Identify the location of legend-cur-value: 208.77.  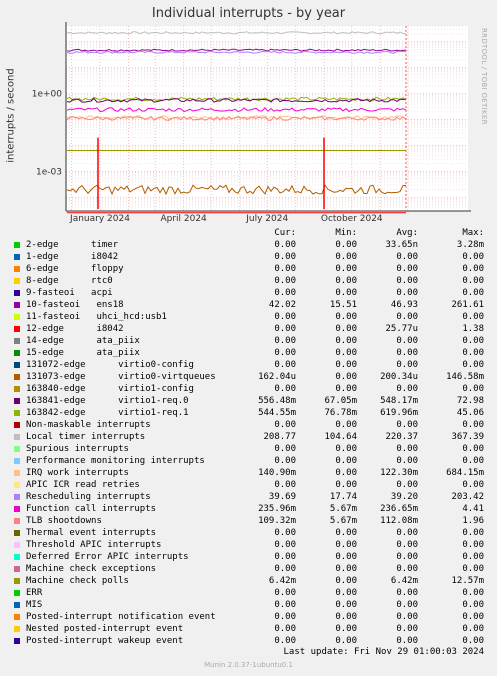
(279, 437).